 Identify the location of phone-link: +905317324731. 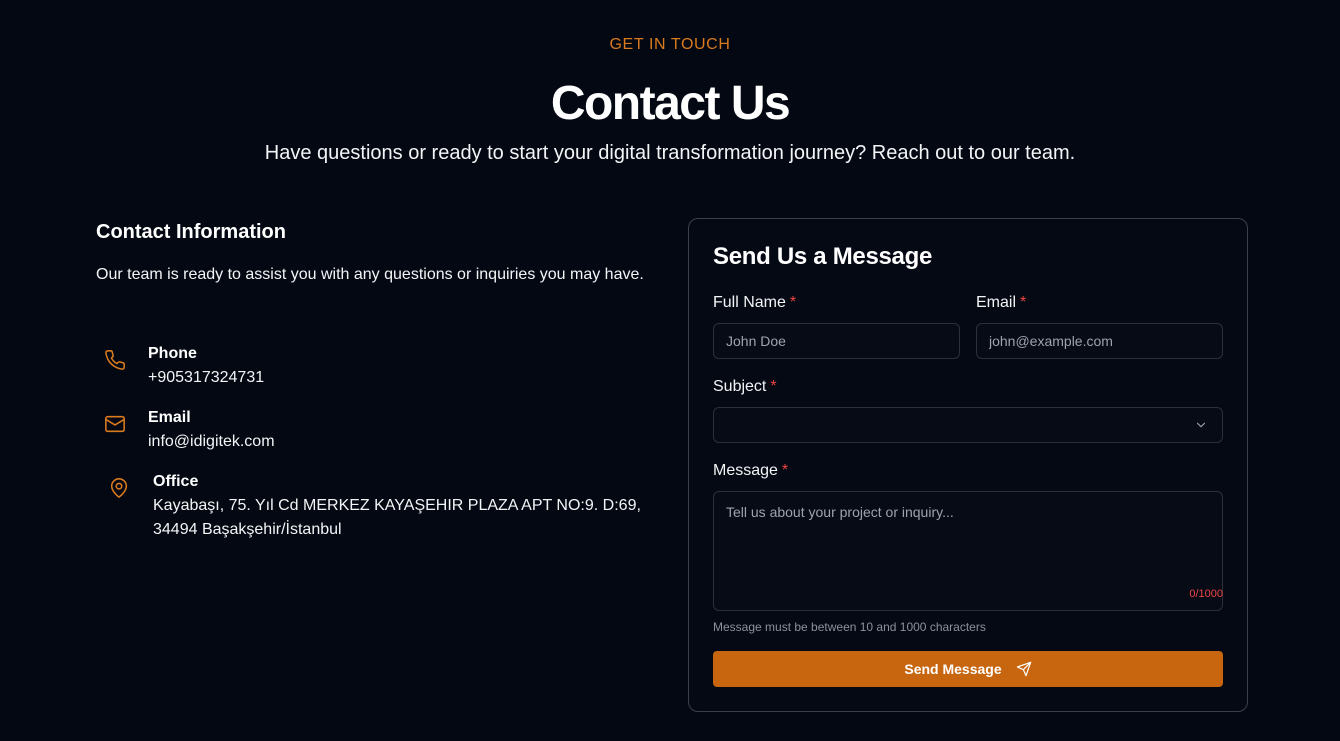
(206, 378).